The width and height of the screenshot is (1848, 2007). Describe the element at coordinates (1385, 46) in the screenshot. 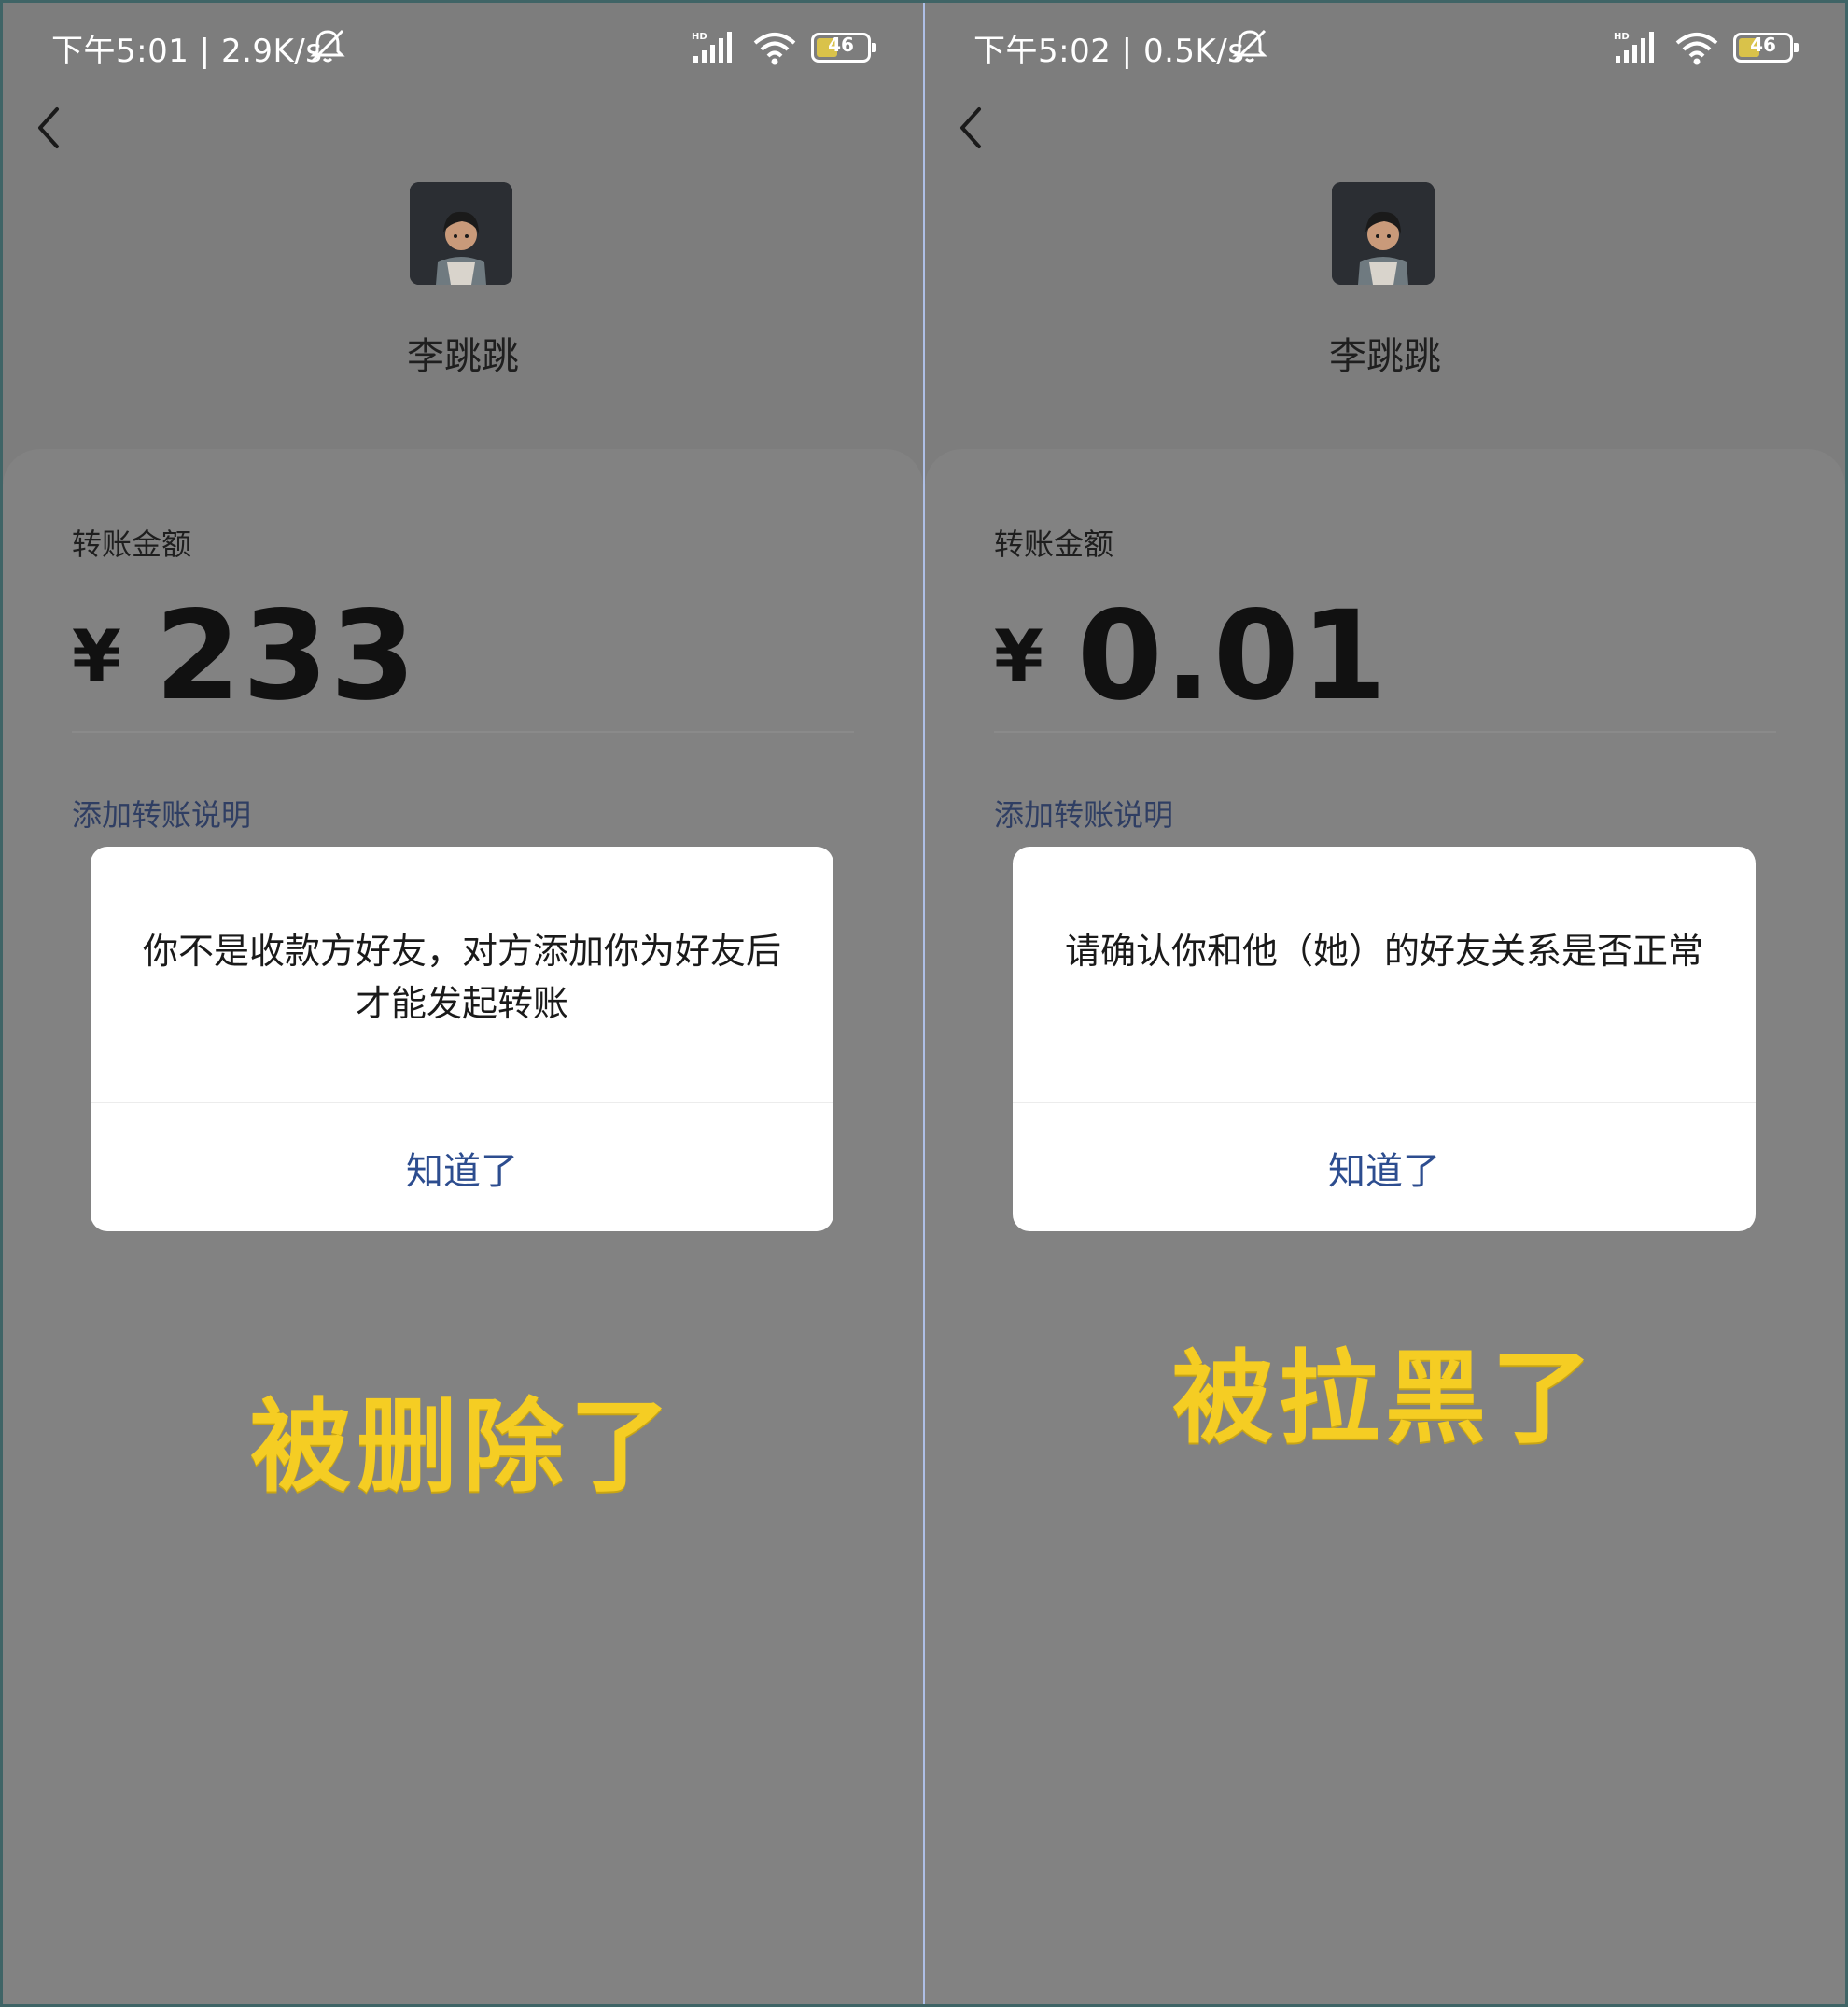

I see `status-bar: 下午5:02 | 0.5K/s HD 46` at that location.